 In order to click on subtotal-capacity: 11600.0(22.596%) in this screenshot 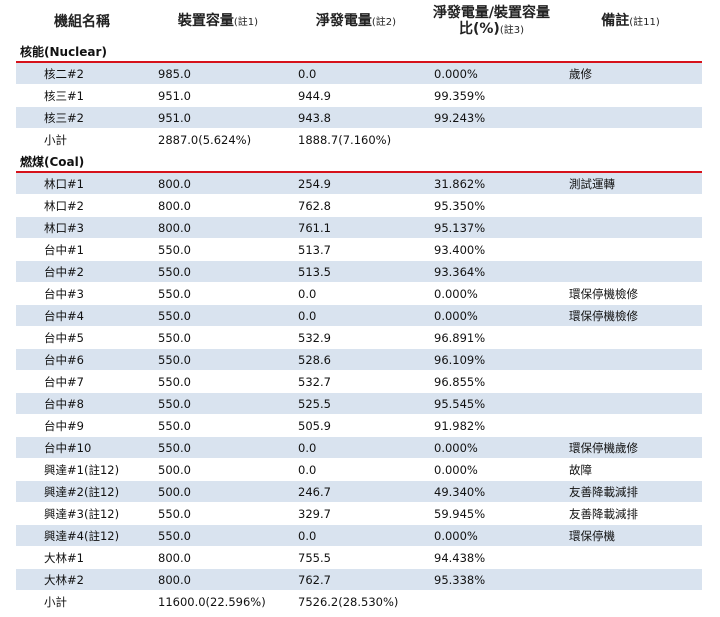, I will do `click(218, 601)`.